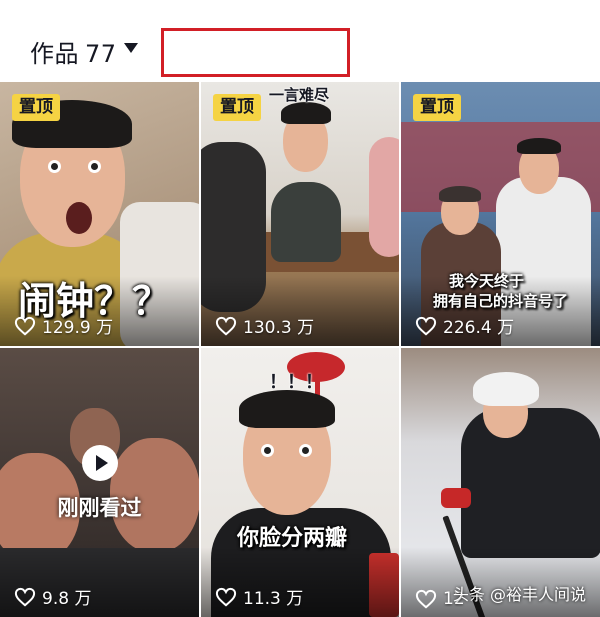 The width and height of the screenshot is (600, 617). I want to click on skier-jacket, so click(530, 483).